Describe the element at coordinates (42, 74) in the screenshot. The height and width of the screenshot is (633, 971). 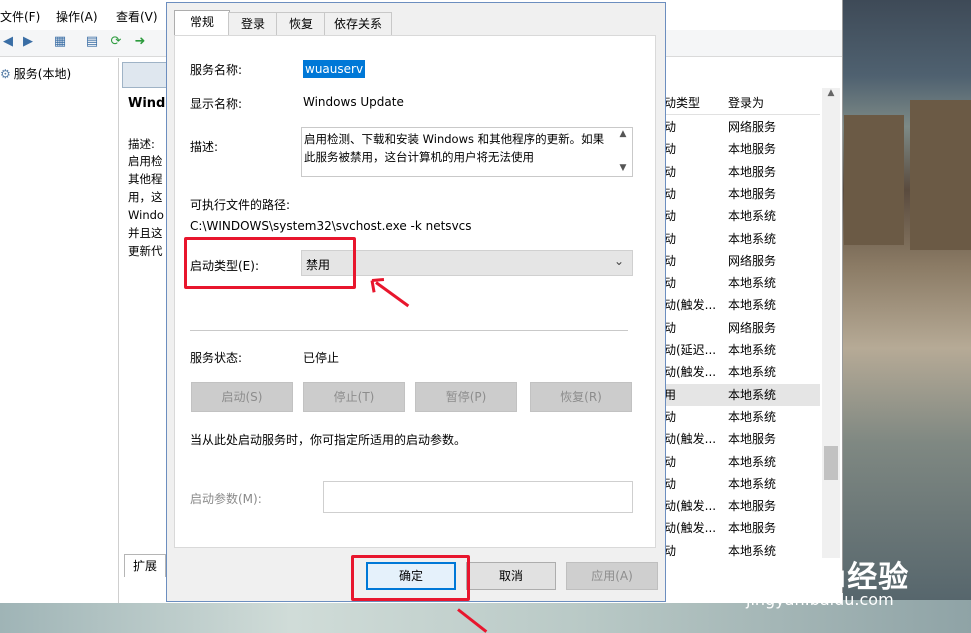
I see `tree-item-label: 服务(本地)` at that location.